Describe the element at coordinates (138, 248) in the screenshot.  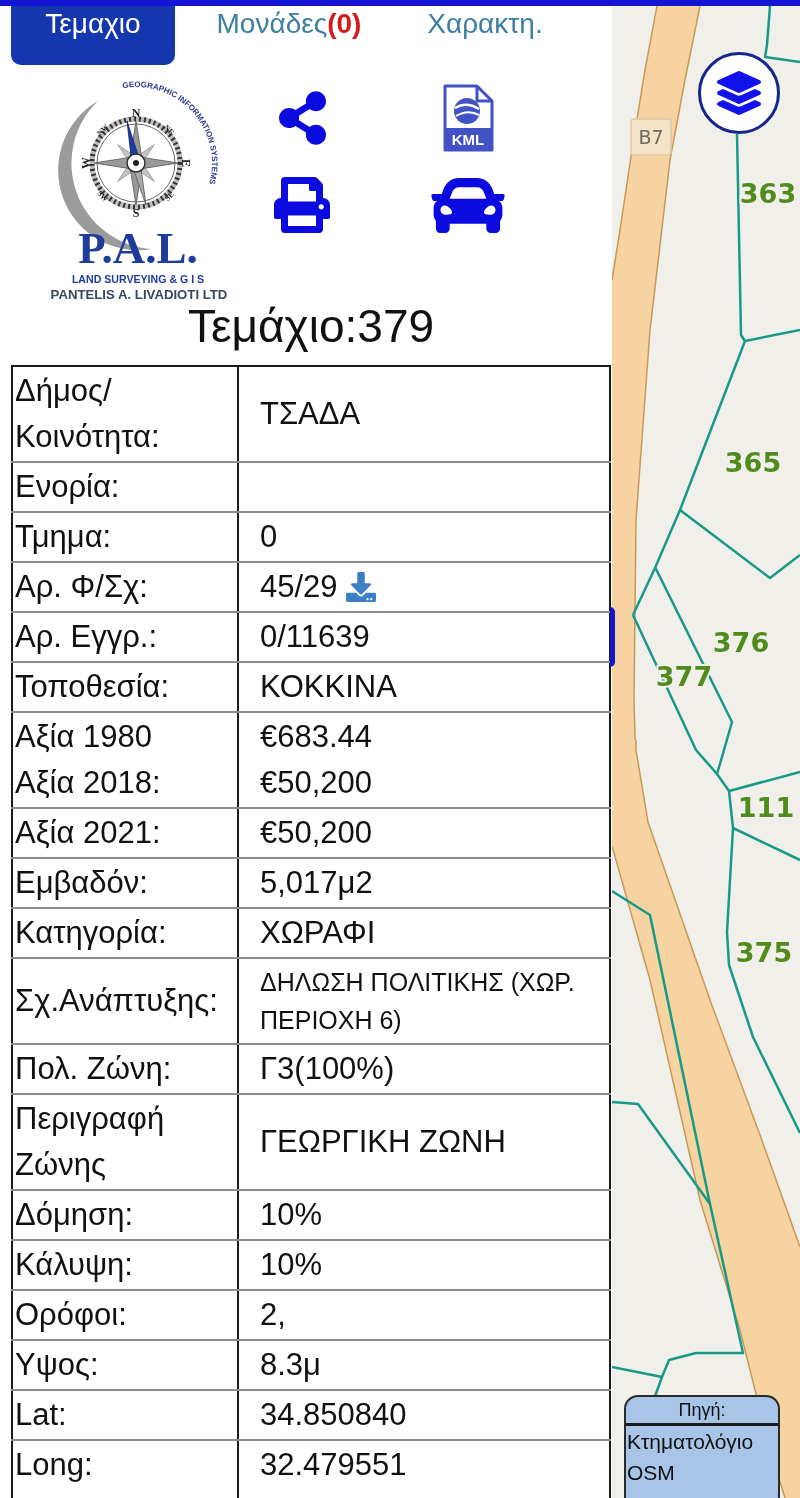
I see `logo-initials: P.A.L.` at that location.